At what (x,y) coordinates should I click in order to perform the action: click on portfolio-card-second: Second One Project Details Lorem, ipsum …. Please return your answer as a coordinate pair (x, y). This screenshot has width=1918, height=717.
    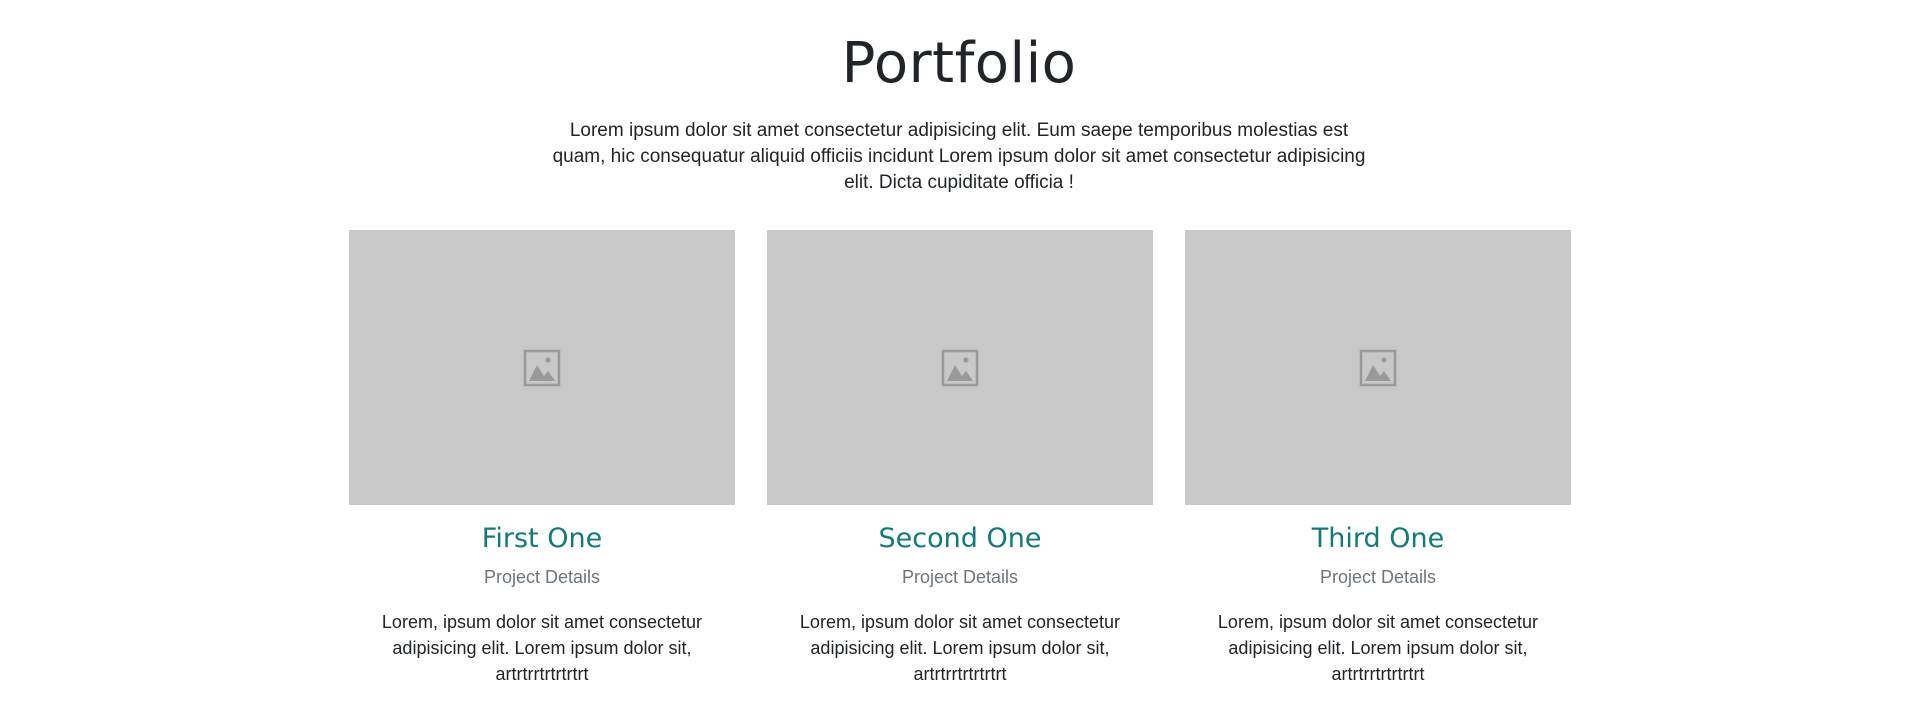
    Looking at the image, I should click on (960, 458).